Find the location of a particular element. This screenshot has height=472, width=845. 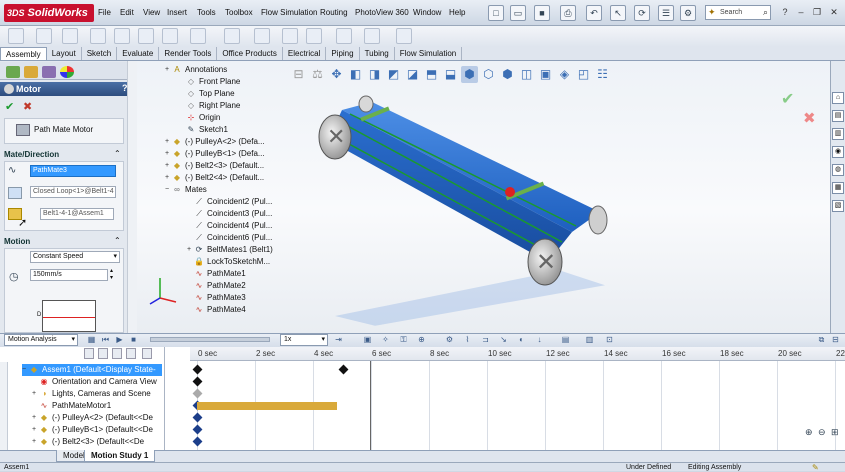

motion-type-select: Constant Speed ▾ is located at coordinates (75, 257).